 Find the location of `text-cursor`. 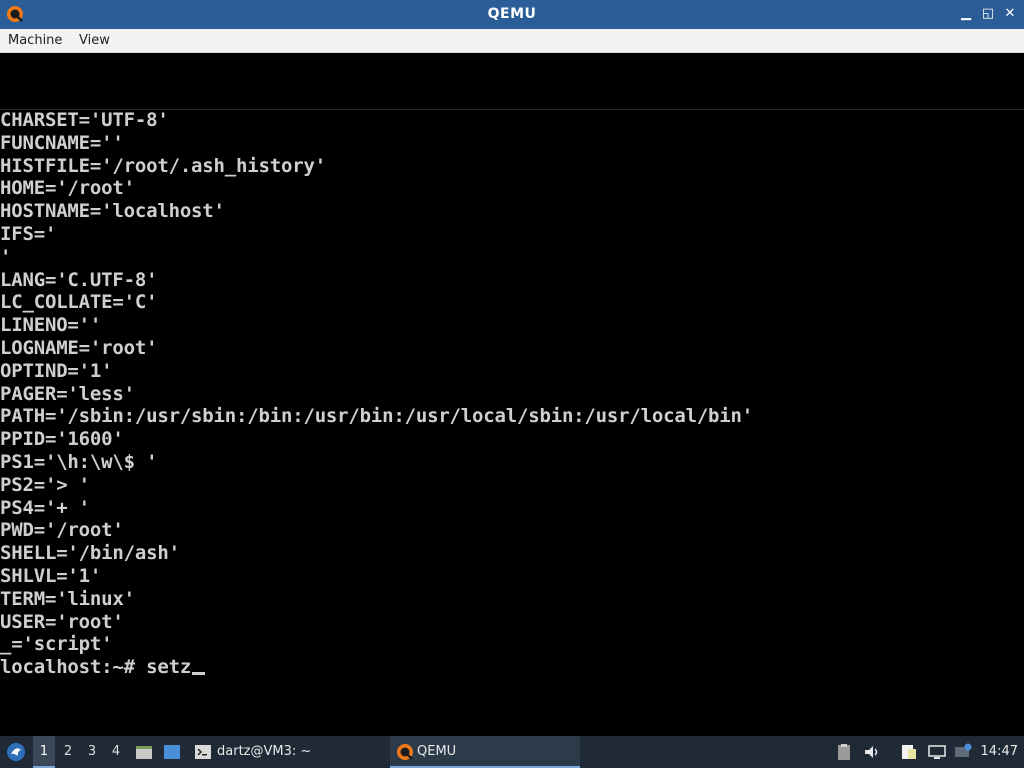

text-cursor is located at coordinates (199, 674).